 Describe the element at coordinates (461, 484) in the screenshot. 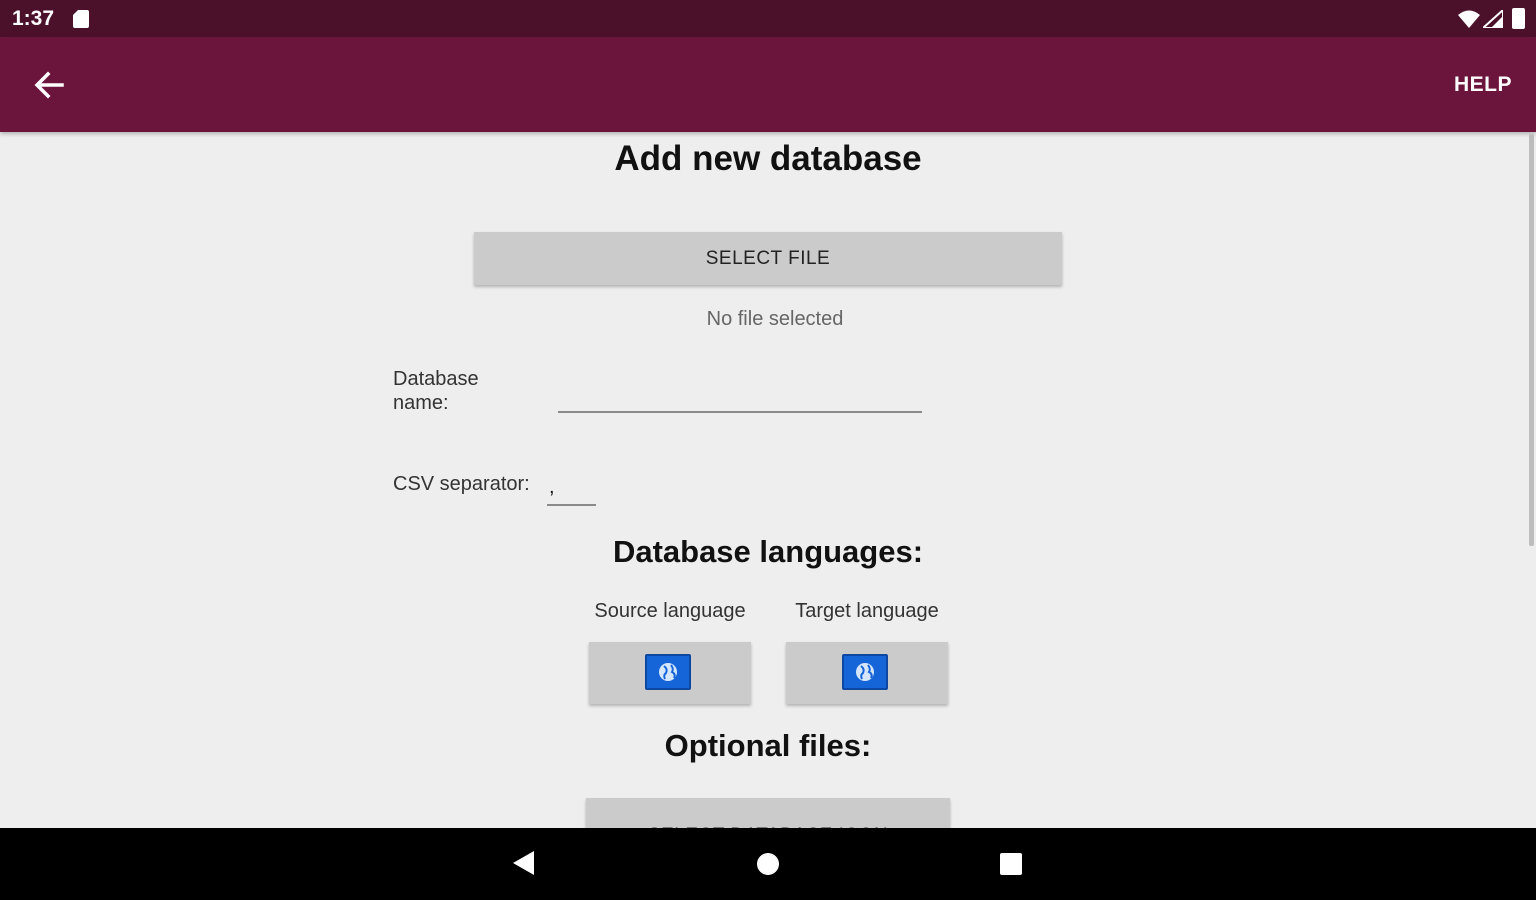

I see `csv-separator-label: CSV separator:` at that location.